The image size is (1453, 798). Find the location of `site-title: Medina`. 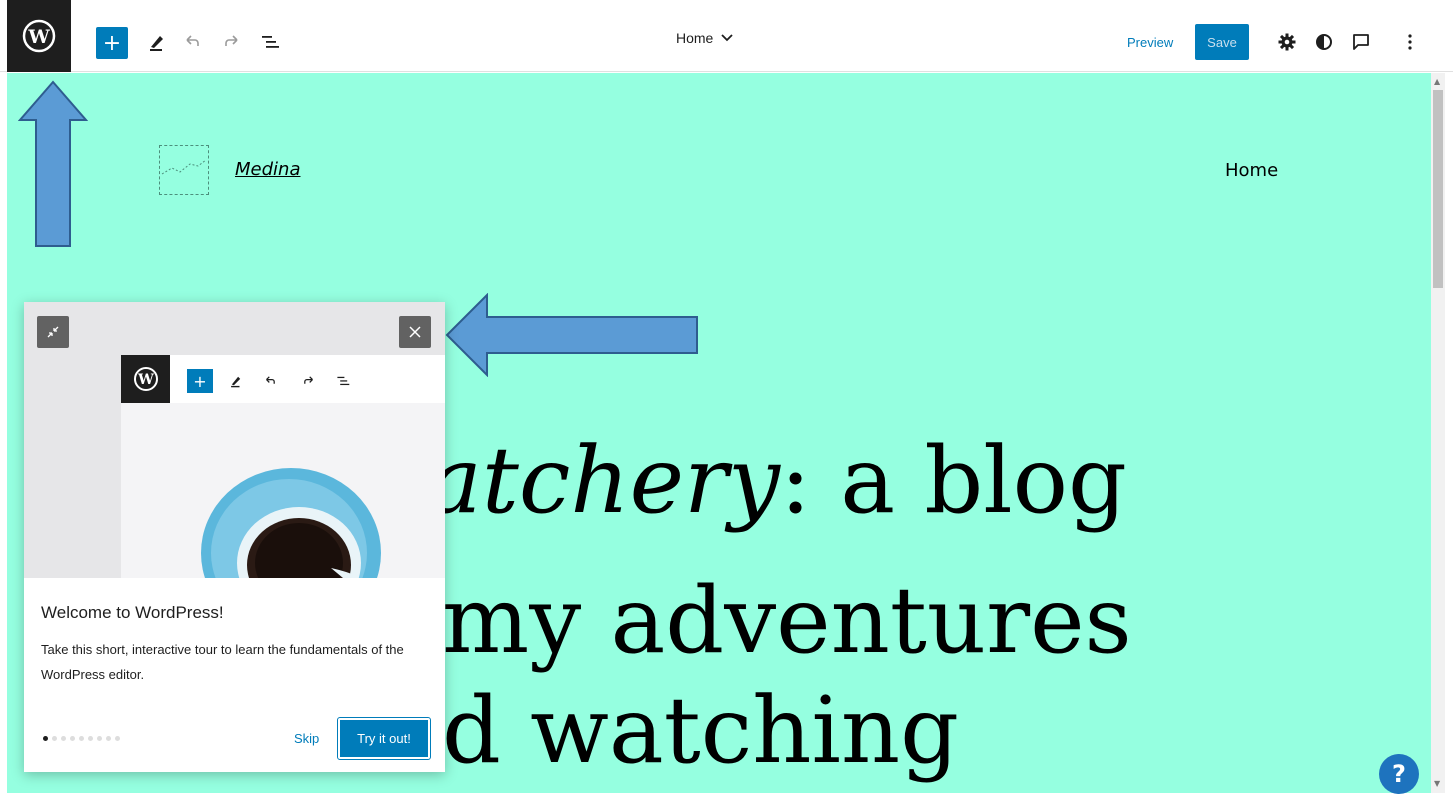

site-title: Medina is located at coordinates (267, 169).